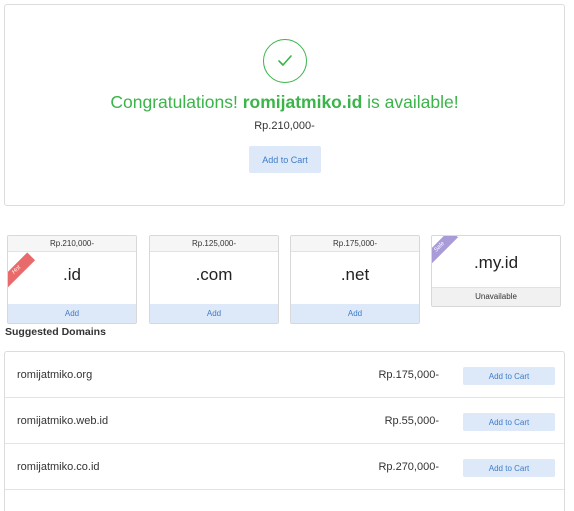 Image resolution: width=574 pixels, height=511 pixels. I want to click on check-icon, so click(285, 60).